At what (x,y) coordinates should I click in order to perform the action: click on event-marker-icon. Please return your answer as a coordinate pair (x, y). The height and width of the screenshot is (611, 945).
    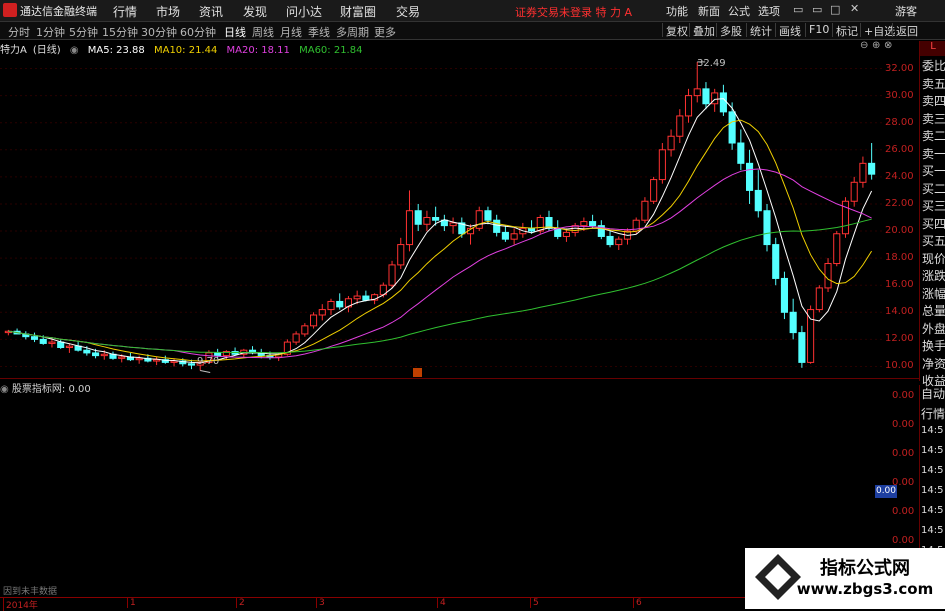
    Looking at the image, I should click on (417, 372).